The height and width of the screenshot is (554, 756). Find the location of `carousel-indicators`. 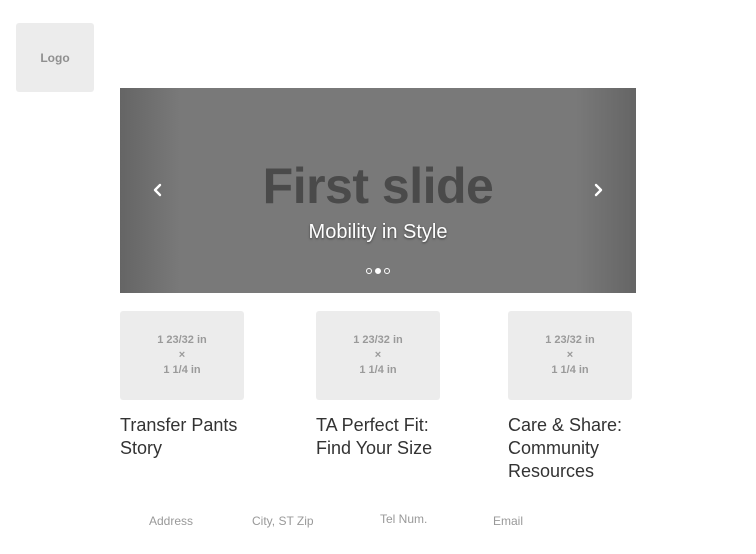

carousel-indicators is located at coordinates (378, 271).